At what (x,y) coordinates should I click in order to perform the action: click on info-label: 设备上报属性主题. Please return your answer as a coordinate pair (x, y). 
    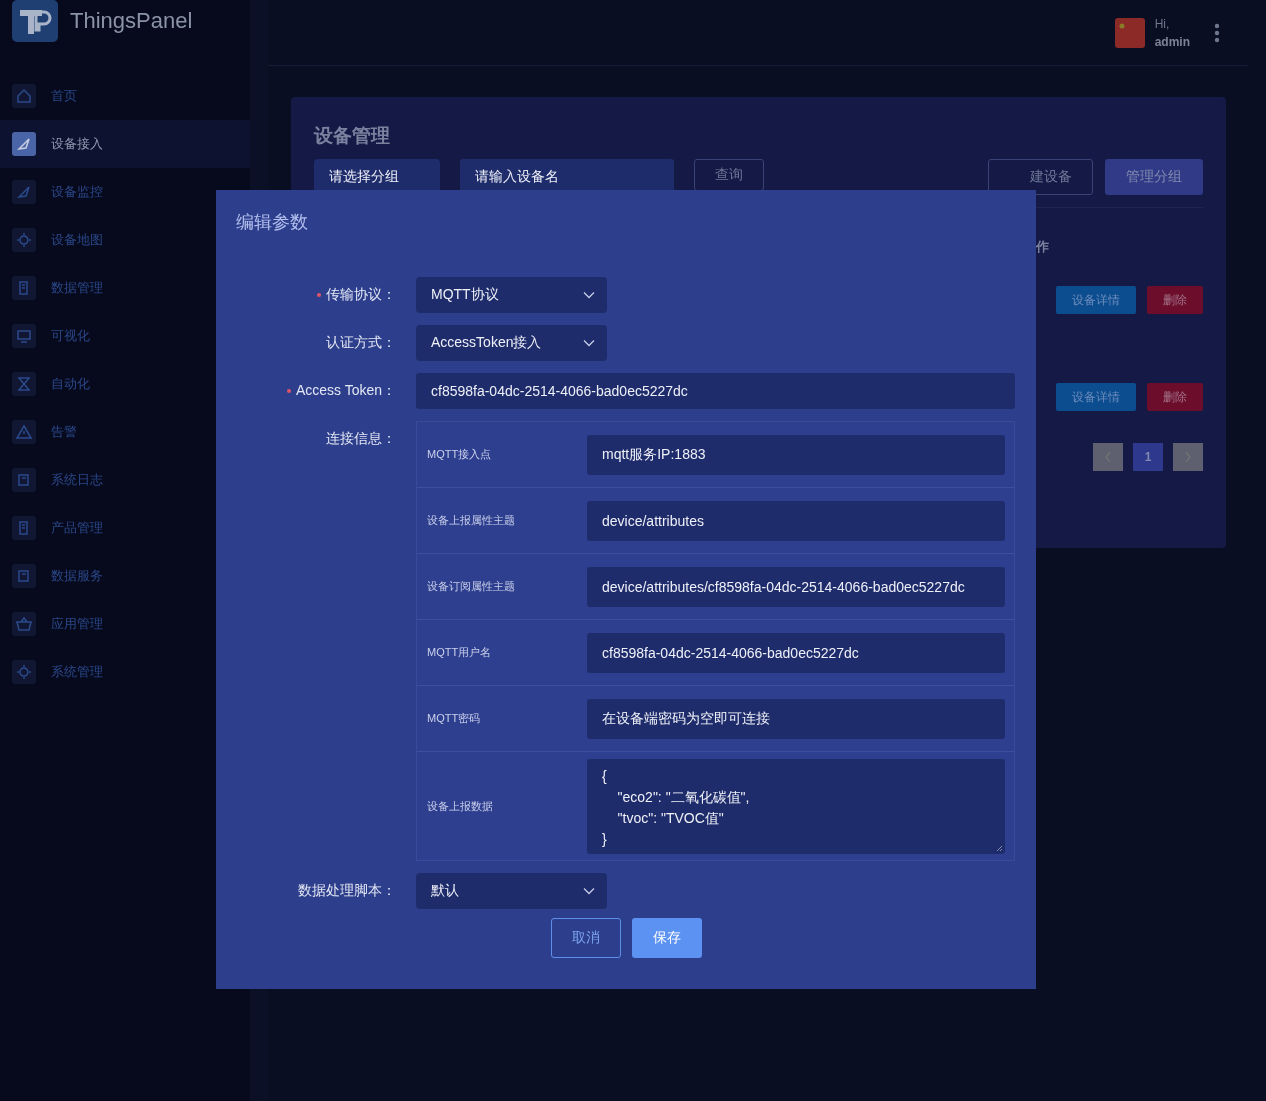
    Looking at the image, I should click on (471, 520).